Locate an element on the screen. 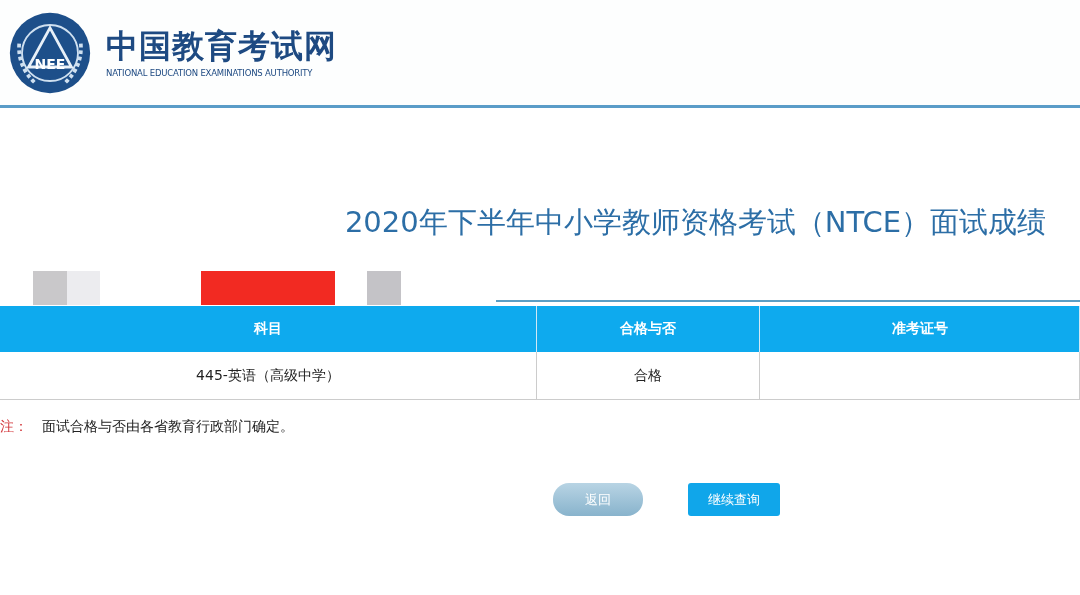  table-cell: 合格 is located at coordinates (648, 376).